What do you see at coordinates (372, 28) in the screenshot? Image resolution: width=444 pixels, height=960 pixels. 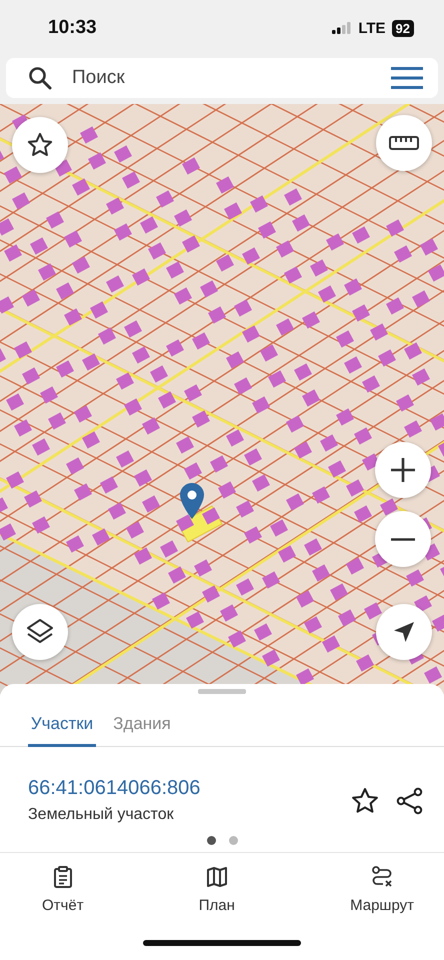 I see `network-type: LTE` at bounding box center [372, 28].